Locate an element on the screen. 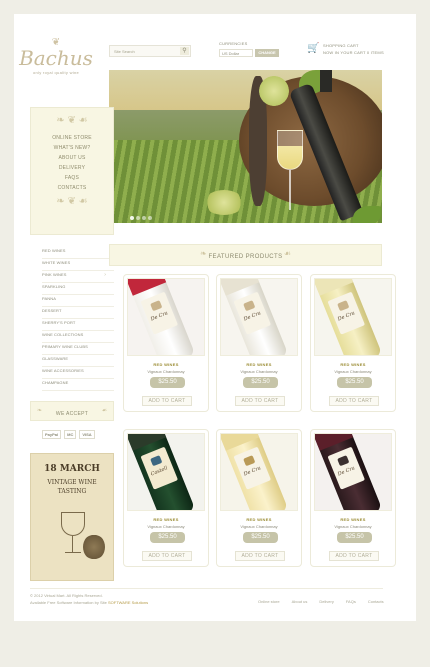 The width and height of the screenshot is (430, 667). footer-link-contacts: Contacts is located at coordinates (376, 601).